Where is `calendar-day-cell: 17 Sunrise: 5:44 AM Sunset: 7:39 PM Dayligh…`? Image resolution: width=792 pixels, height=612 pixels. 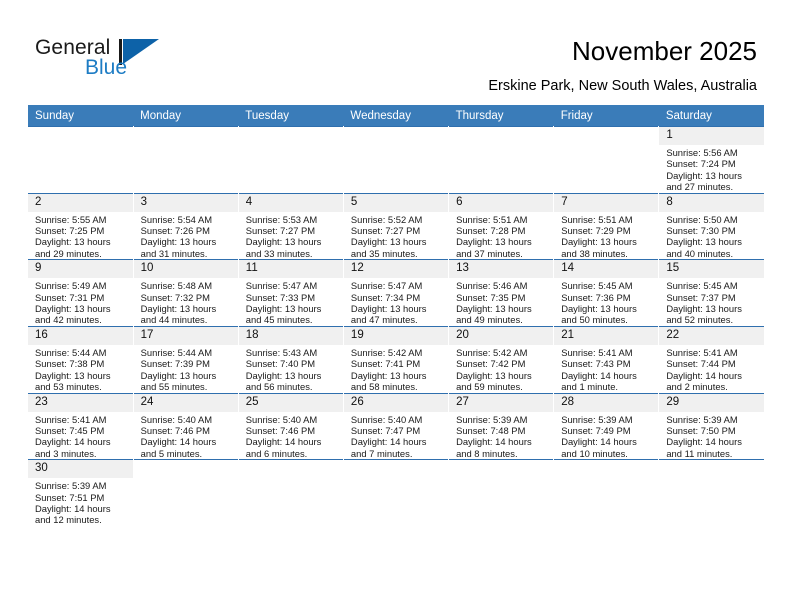 calendar-day-cell: 17 Sunrise: 5:44 AM Sunset: 7:39 PM Dayligh… is located at coordinates (186, 359).